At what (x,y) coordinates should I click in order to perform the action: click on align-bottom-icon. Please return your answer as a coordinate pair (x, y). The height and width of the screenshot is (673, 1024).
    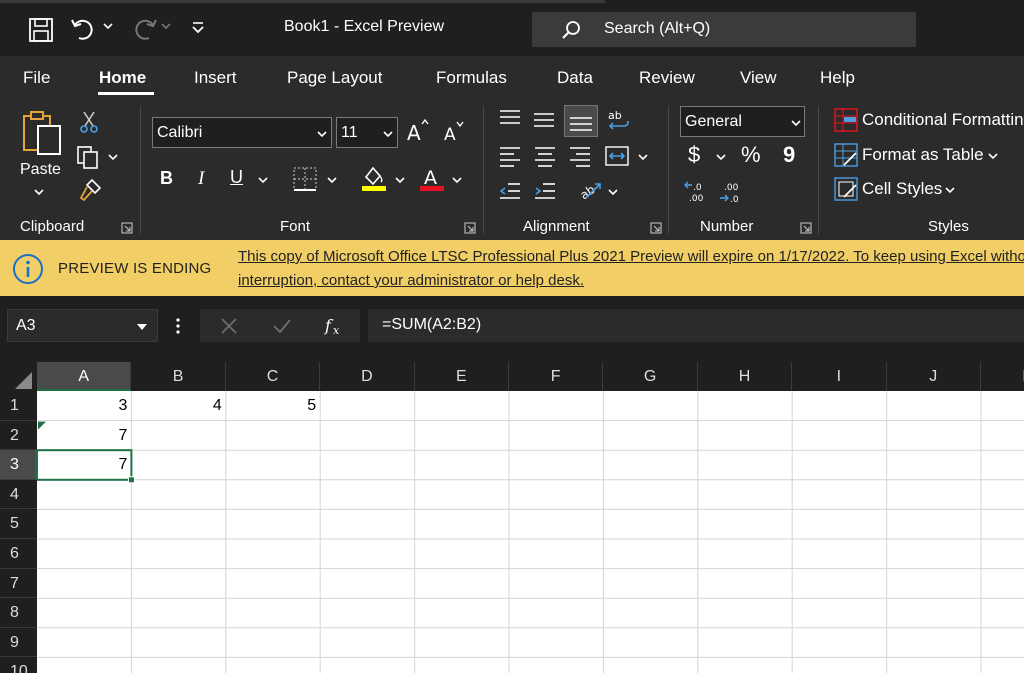
    Looking at the image, I should click on (581, 121).